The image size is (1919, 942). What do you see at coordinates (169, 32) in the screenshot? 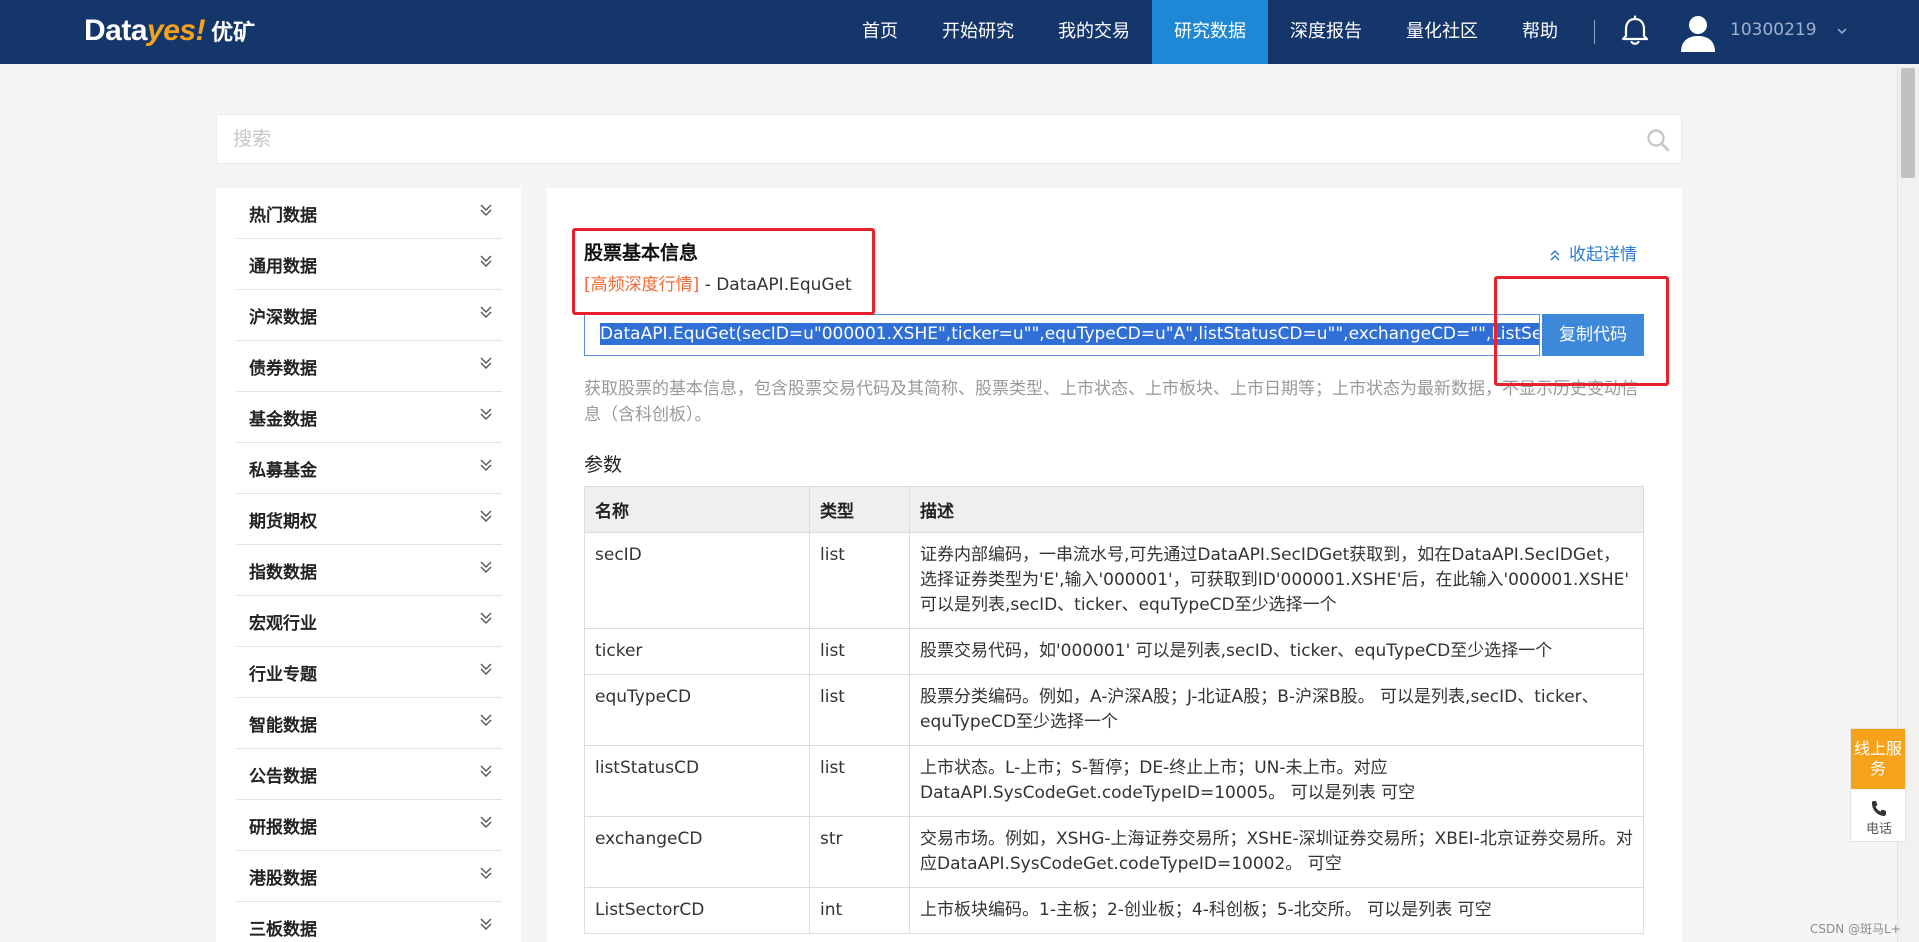
I see `logo: Datayes! 优矿` at bounding box center [169, 32].